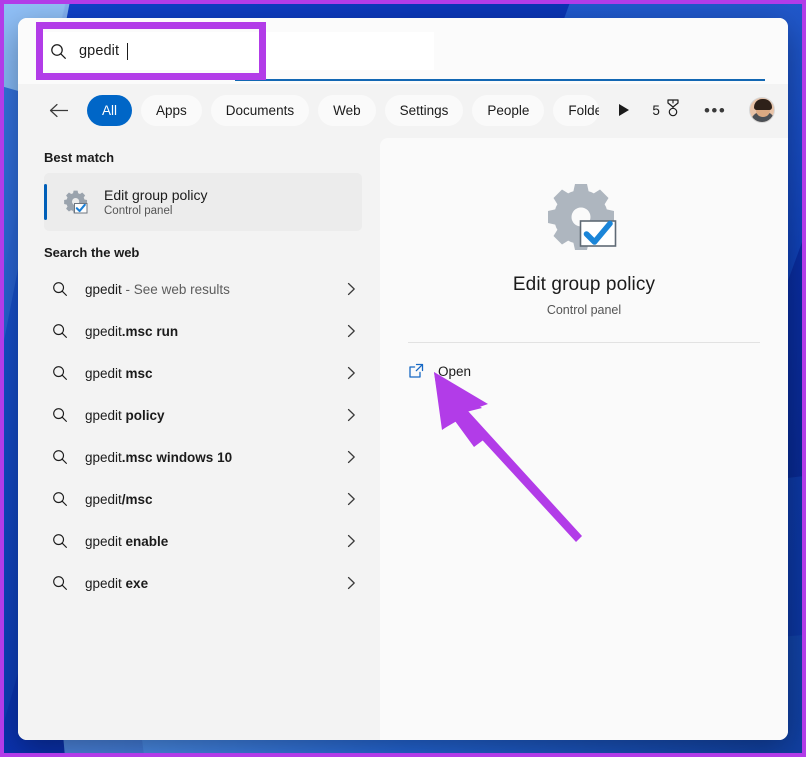  What do you see at coordinates (235, 51) in the screenshot?
I see `search-input: gpedit` at bounding box center [235, 51].